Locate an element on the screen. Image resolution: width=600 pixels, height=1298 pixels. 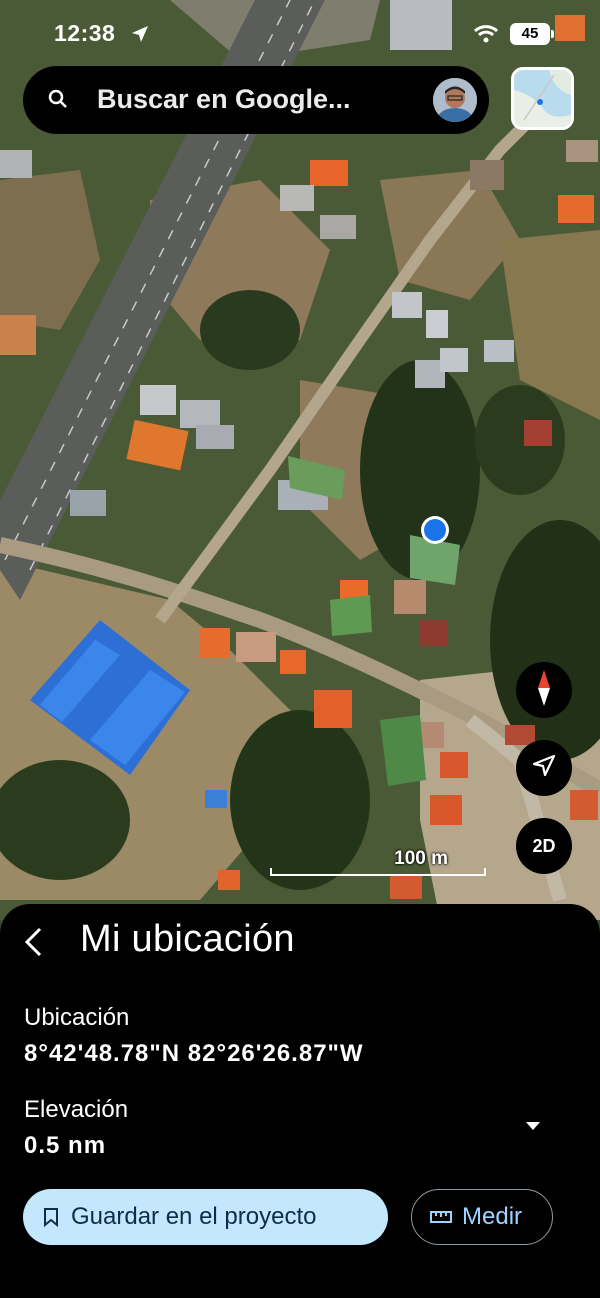
measure-button-label: Medir is located at coordinates (492, 1216).